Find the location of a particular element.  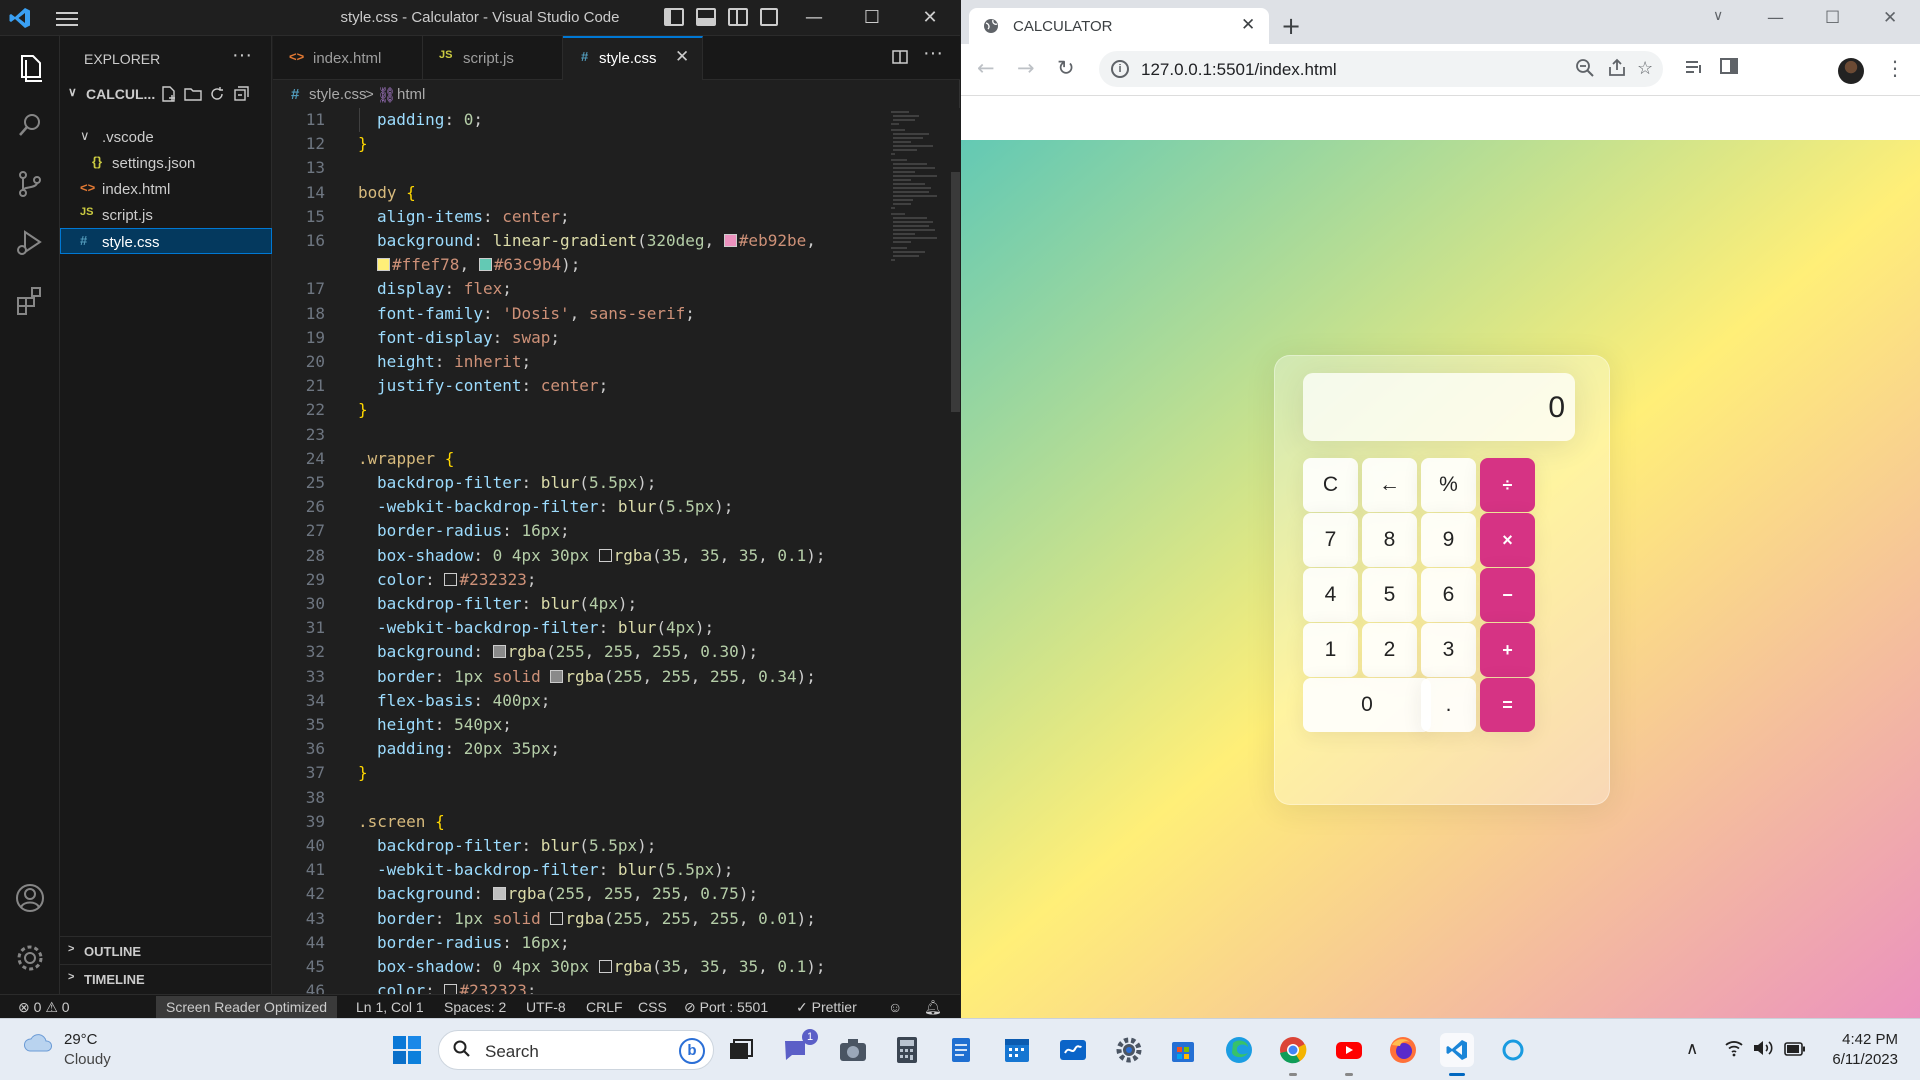

calculator-key: . is located at coordinates (1448, 705).